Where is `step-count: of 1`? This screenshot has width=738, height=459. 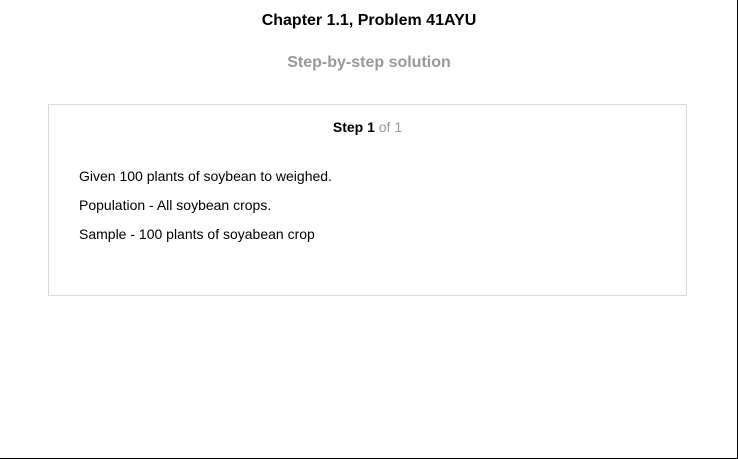 step-count: of 1 is located at coordinates (390, 127).